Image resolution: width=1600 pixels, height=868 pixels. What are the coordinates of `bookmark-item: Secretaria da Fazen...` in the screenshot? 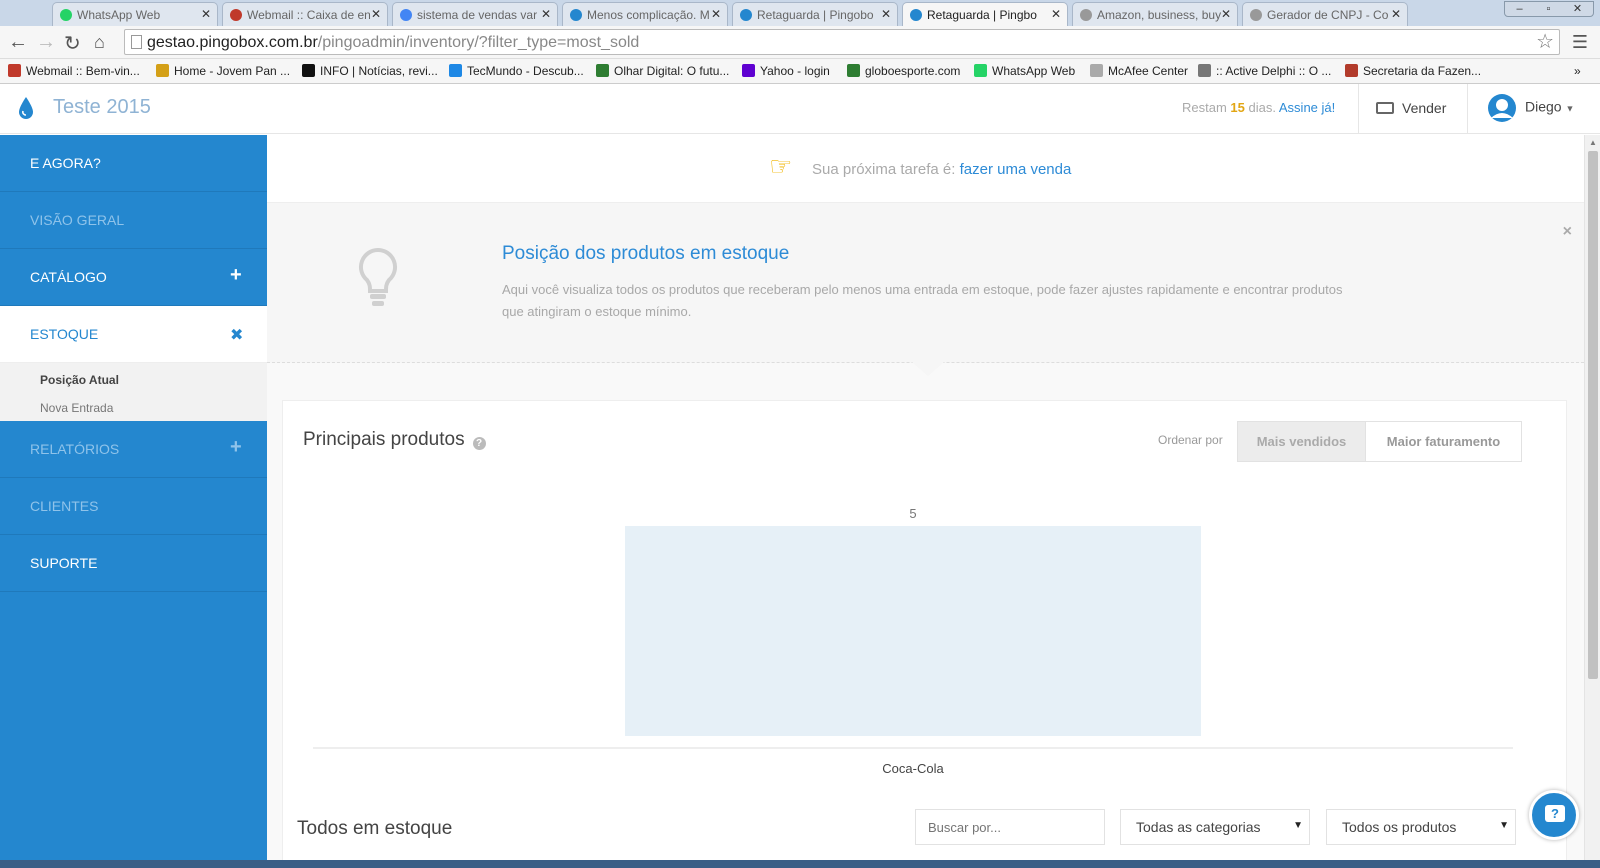 It's located at (1413, 71).